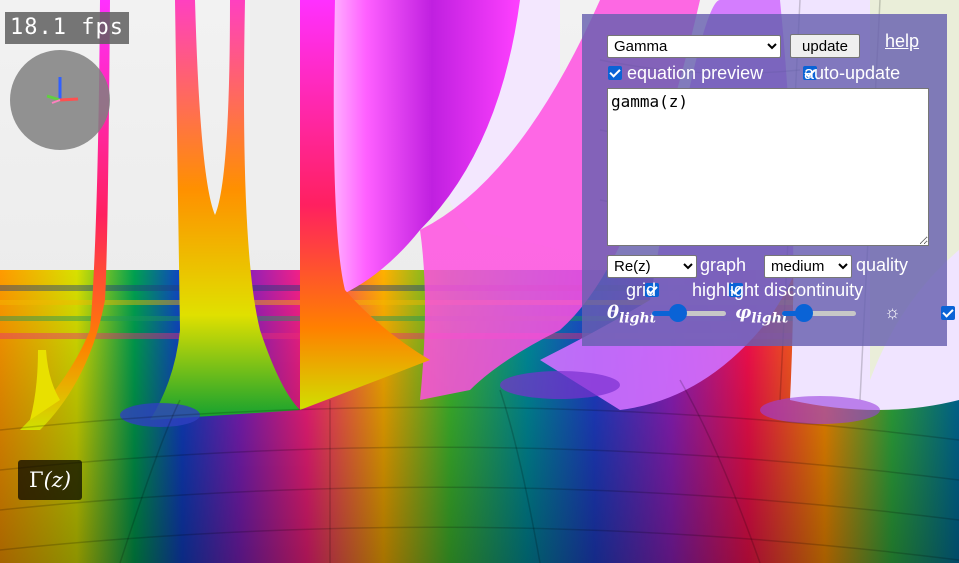 This screenshot has height=563, width=959. Describe the element at coordinates (613, 312) in the screenshot. I see `theta-symbol: θ` at that location.